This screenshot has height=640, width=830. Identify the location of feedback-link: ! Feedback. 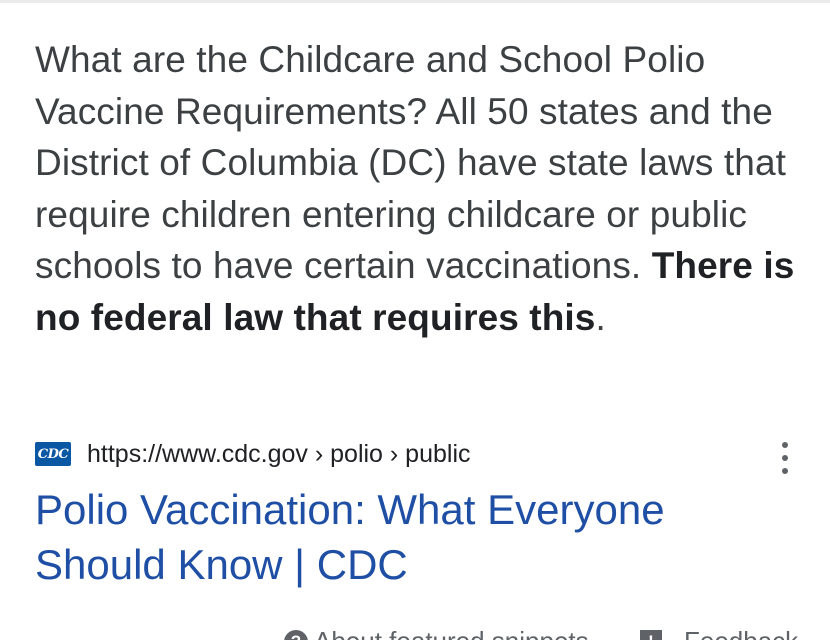
(719, 633).